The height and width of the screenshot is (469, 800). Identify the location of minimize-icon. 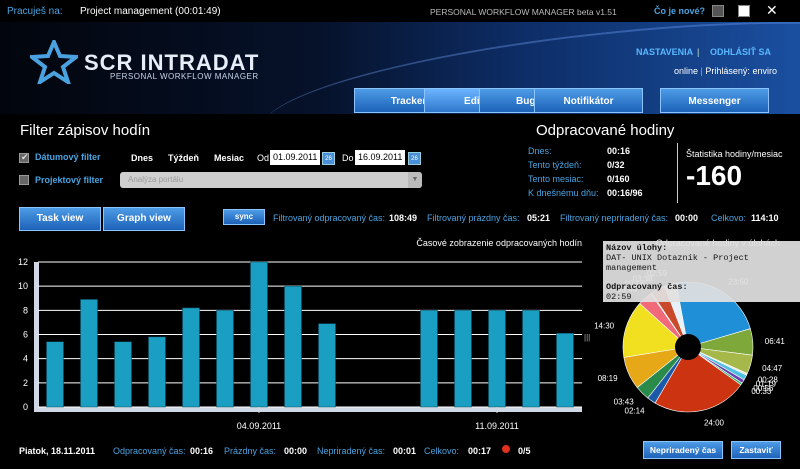
(718, 11).